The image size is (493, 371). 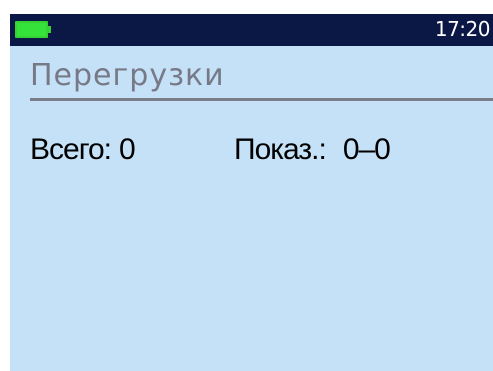 What do you see at coordinates (49, 29) in the screenshot?
I see `battery-tip` at bounding box center [49, 29].